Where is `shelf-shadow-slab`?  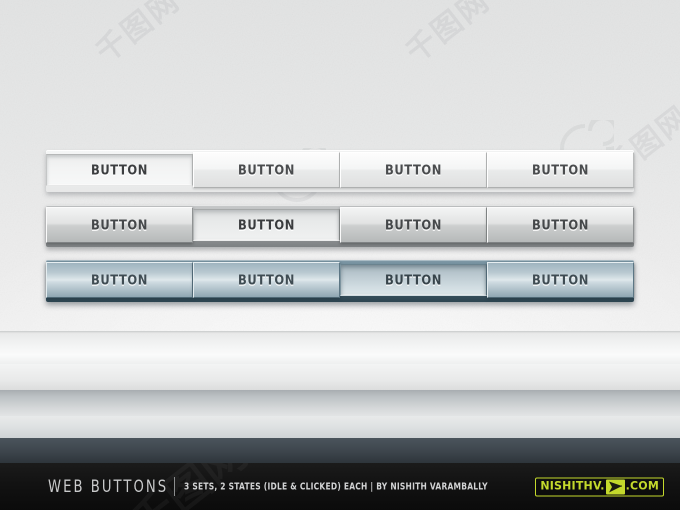 shelf-shadow-slab is located at coordinates (340, 403).